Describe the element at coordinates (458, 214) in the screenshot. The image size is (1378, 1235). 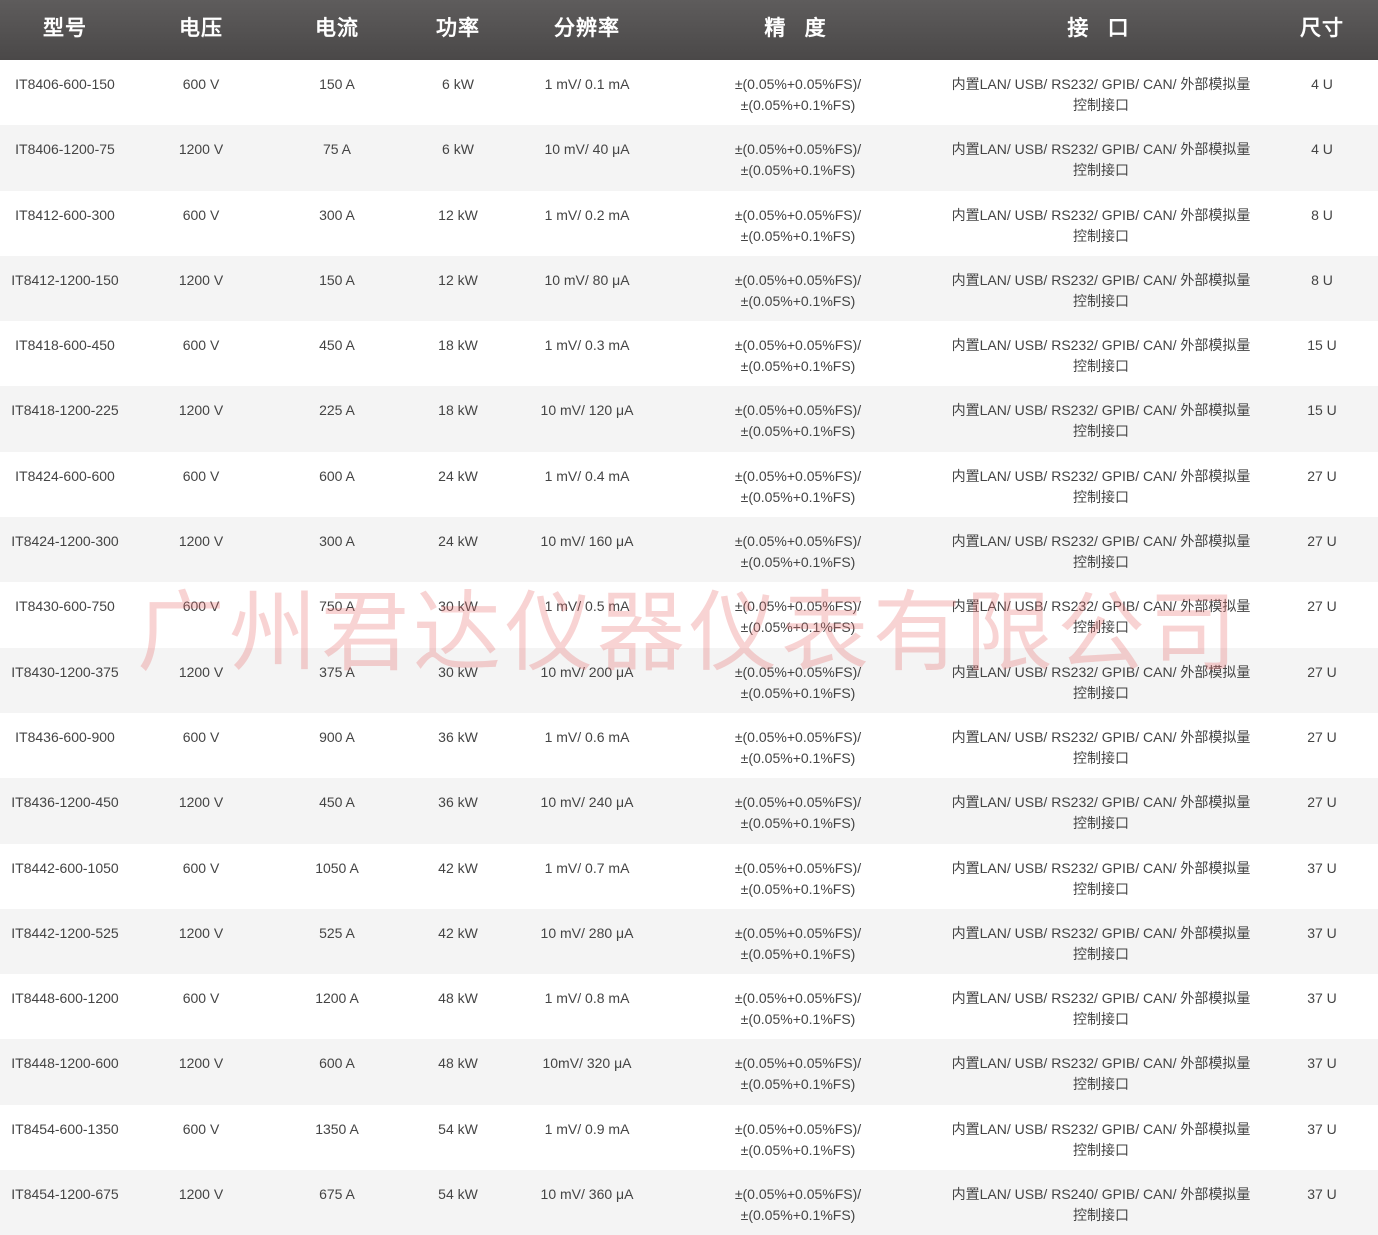
I see `cell-power: 12 kW` at that location.